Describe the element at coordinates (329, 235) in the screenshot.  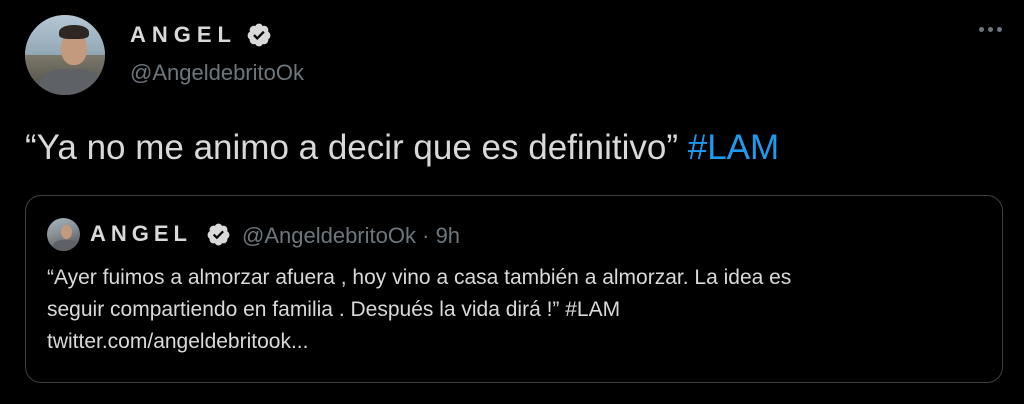
I see `quoted-author-handle: @AngeldebritoOk` at that location.